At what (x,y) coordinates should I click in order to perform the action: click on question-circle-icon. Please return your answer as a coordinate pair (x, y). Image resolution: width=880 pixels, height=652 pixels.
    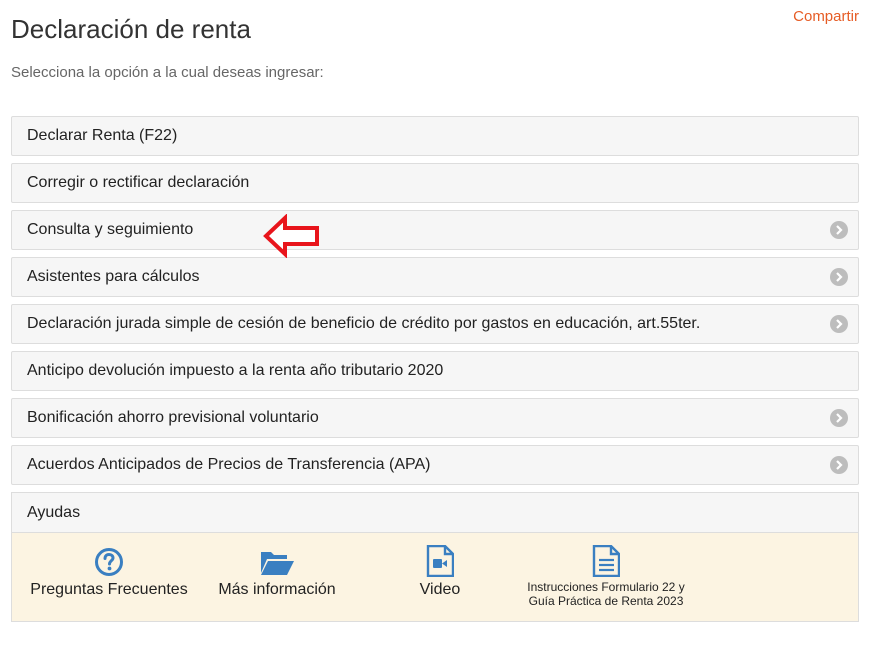
    Looking at the image, I should click on (109, 560).